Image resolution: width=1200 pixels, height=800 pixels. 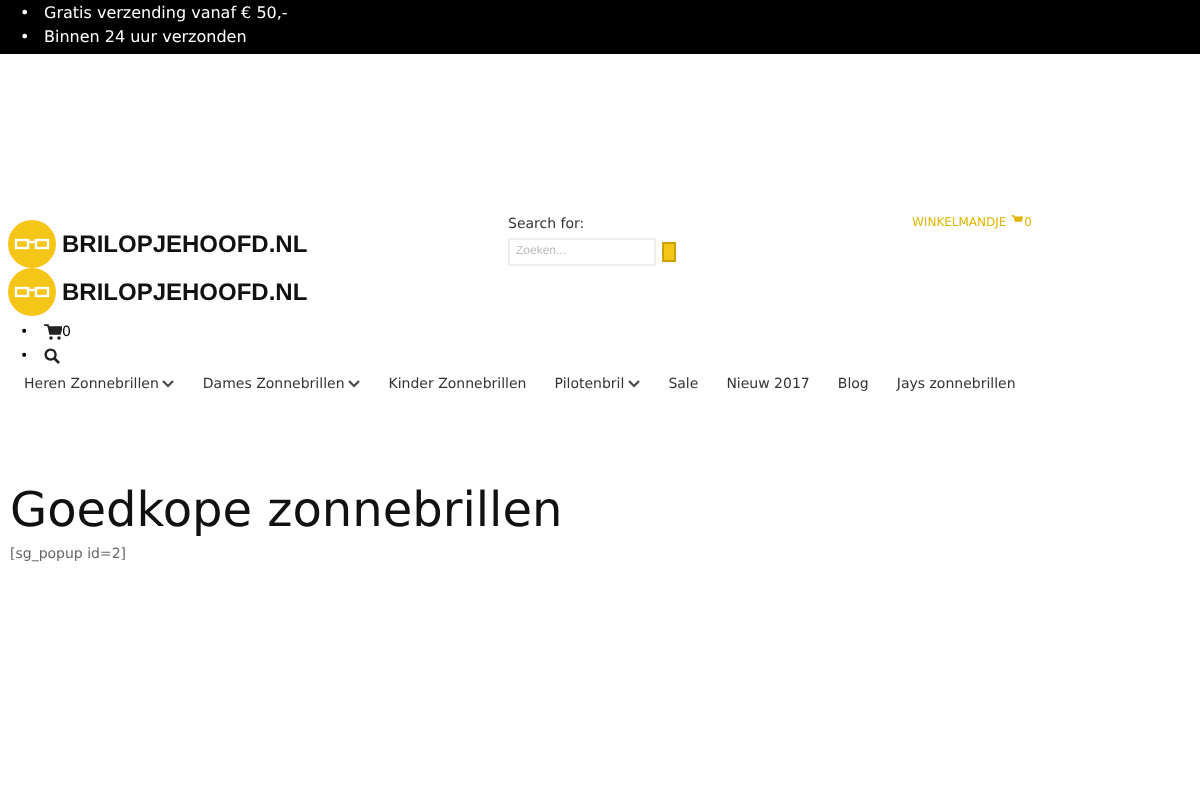 What do you see at coordinates (669, 252) in the screenshot?
I see `search-button` at bounding box center [669, 252].